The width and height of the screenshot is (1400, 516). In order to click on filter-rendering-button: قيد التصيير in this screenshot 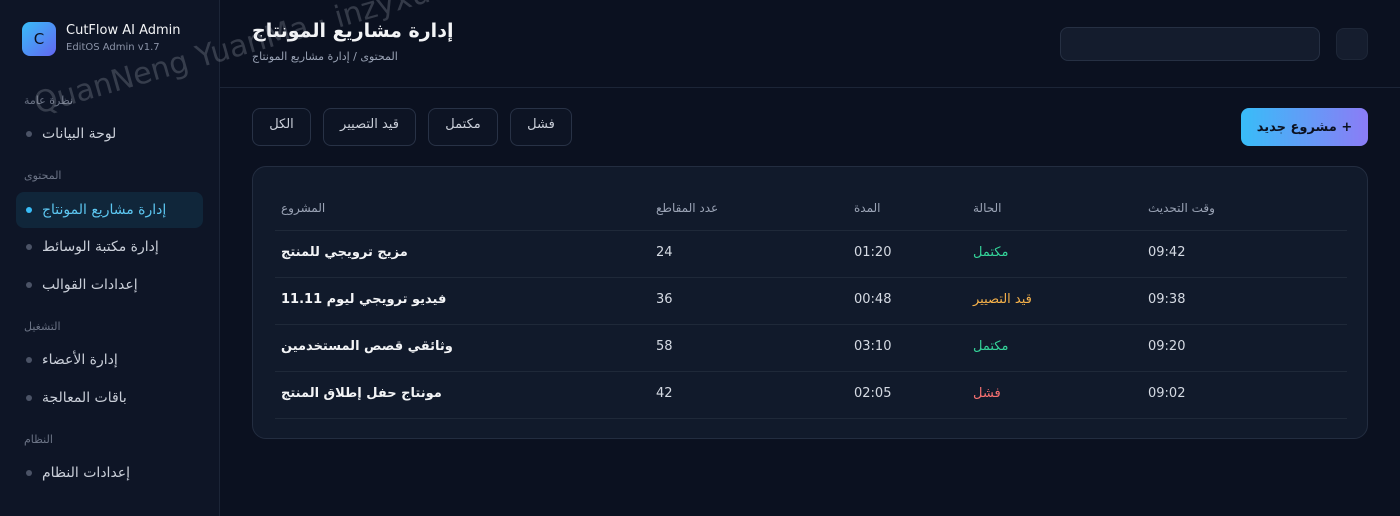, I will do `click(369, 127)`.